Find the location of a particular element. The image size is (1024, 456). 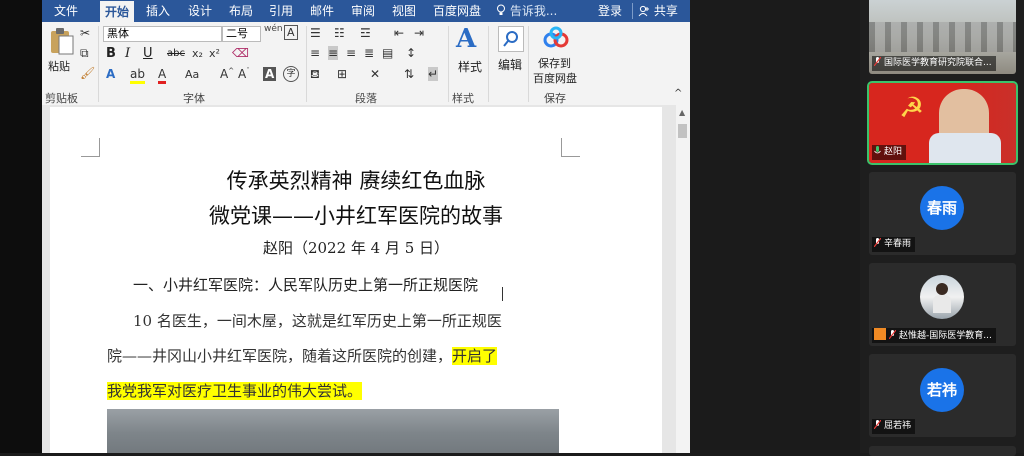

superscript-icon: x² is located at coordinates (214, 53).